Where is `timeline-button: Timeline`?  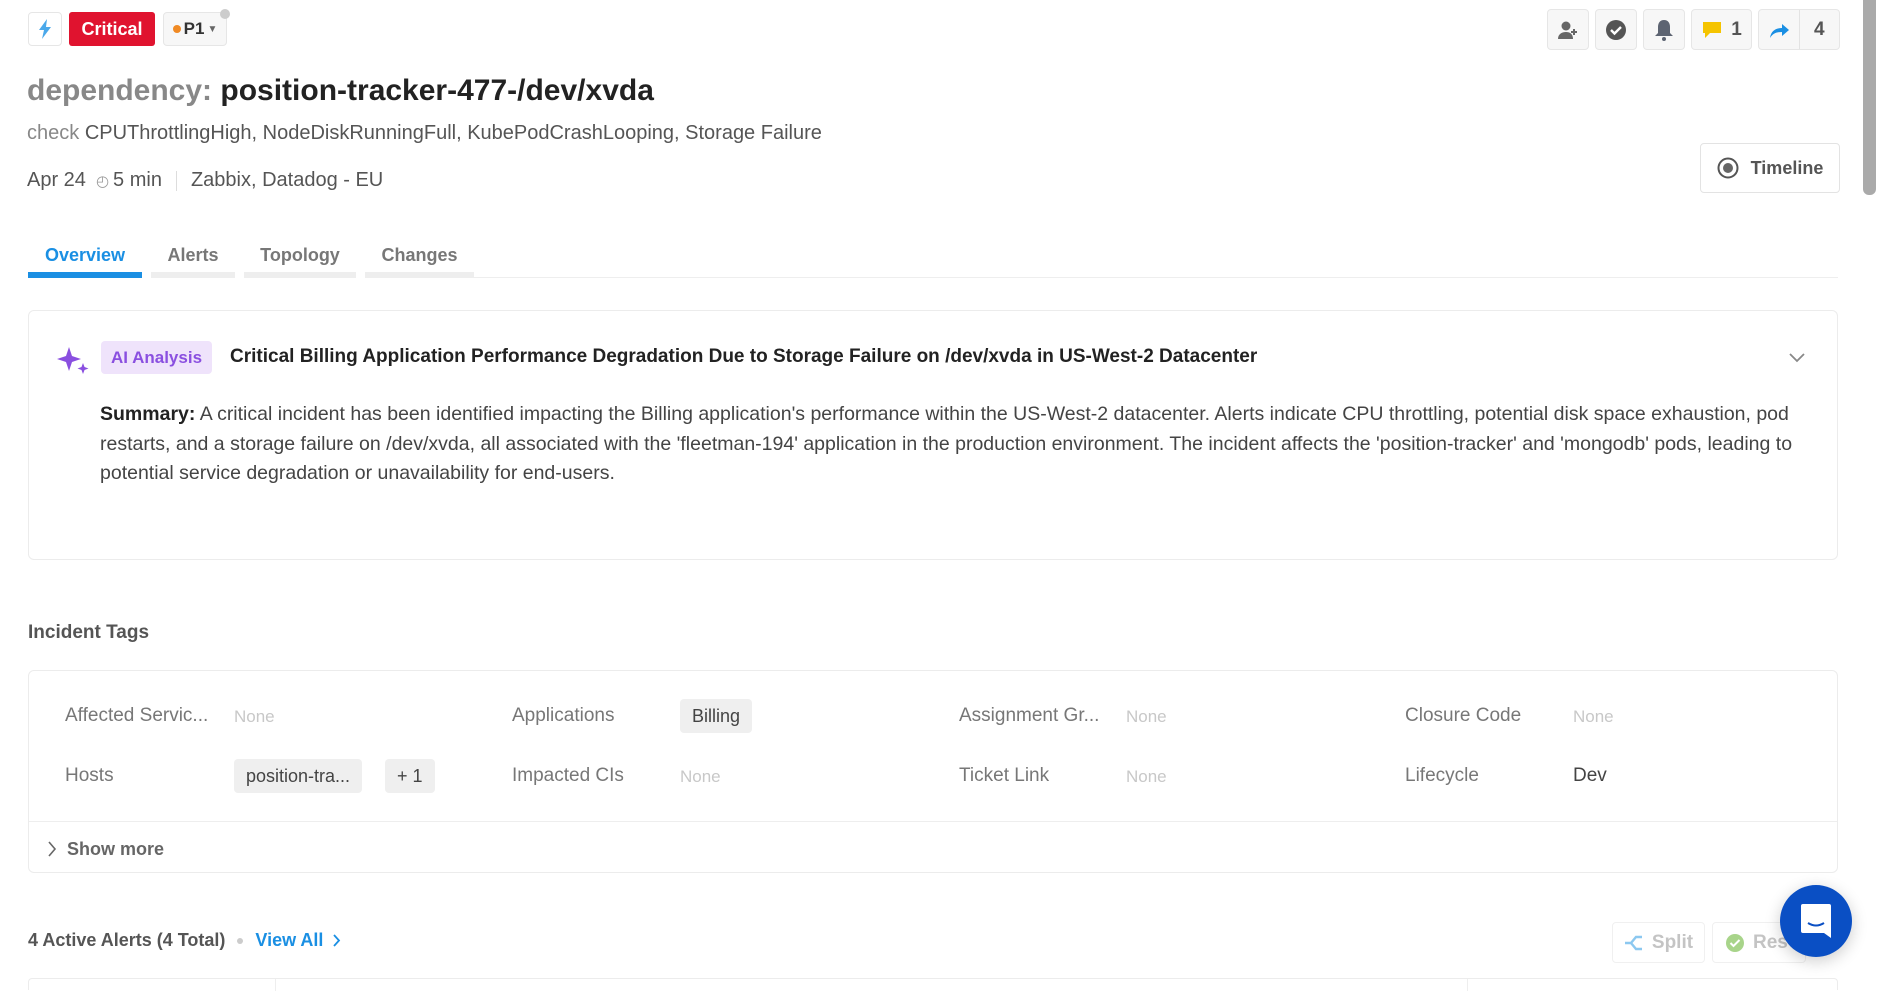
timeline-button: Timeline is located at coordinates (1770, 168).